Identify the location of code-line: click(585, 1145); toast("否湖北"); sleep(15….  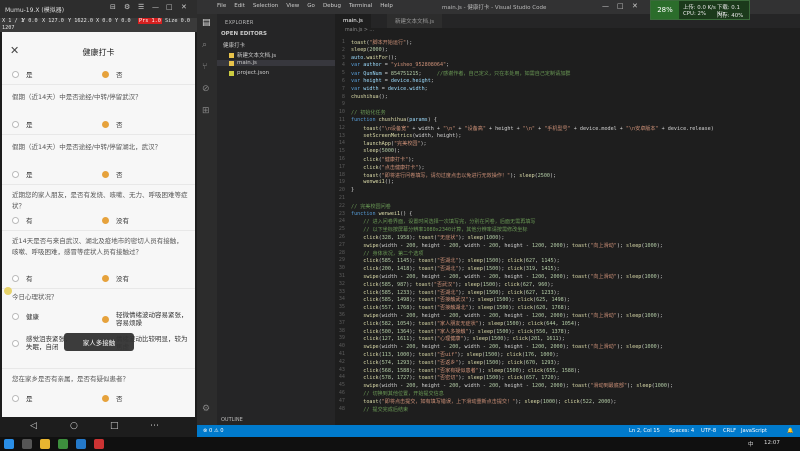
(455, 260).